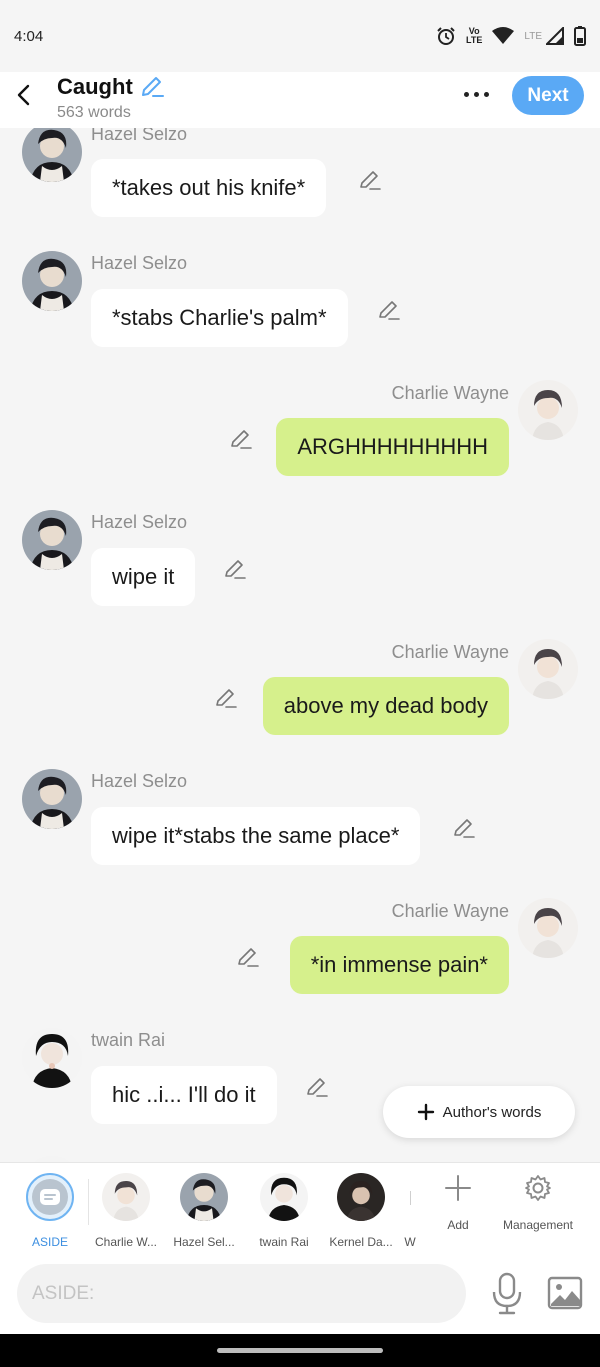  What do you see at coordinates (507, 1294) in the screenshot?
I see `microphone-icon` at bounding box center [507, 1294].